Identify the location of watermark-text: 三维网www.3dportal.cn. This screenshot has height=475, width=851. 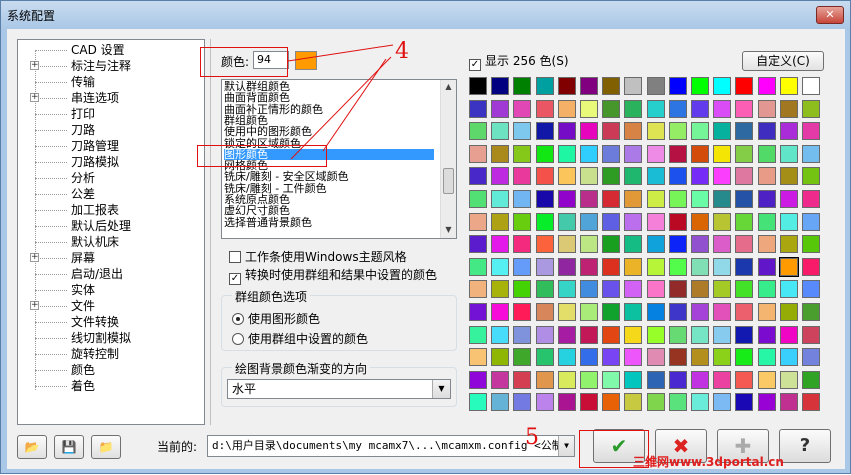
(708, 462).